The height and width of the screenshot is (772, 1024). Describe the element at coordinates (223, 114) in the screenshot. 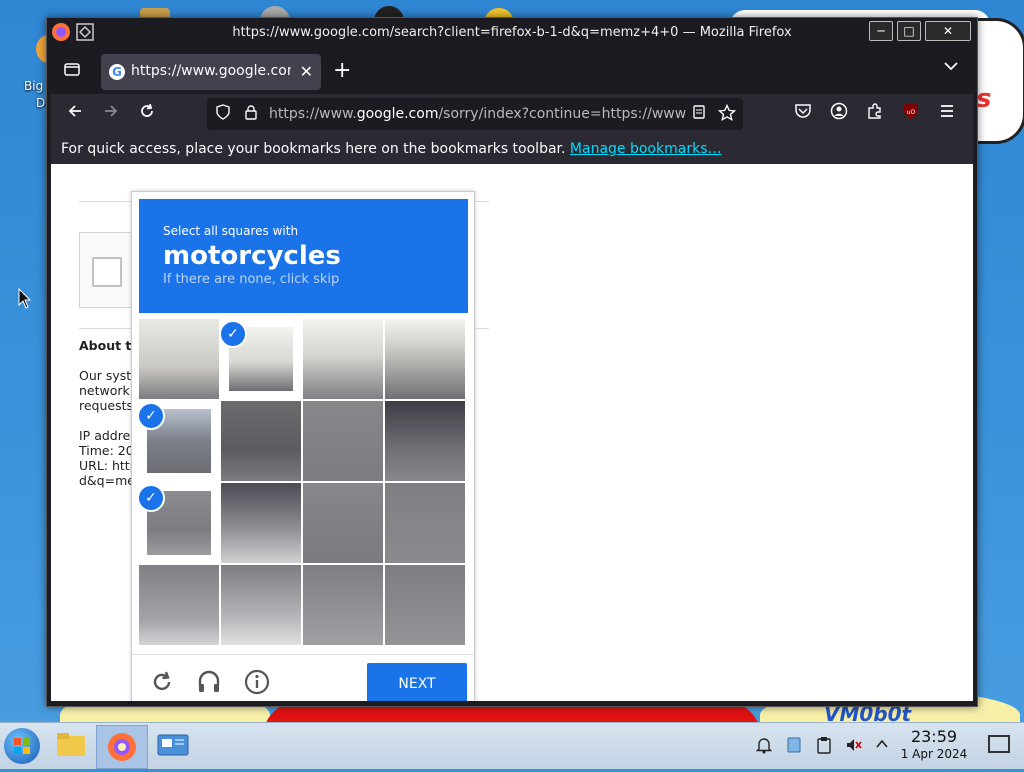

I see `shield-icon` at that location.